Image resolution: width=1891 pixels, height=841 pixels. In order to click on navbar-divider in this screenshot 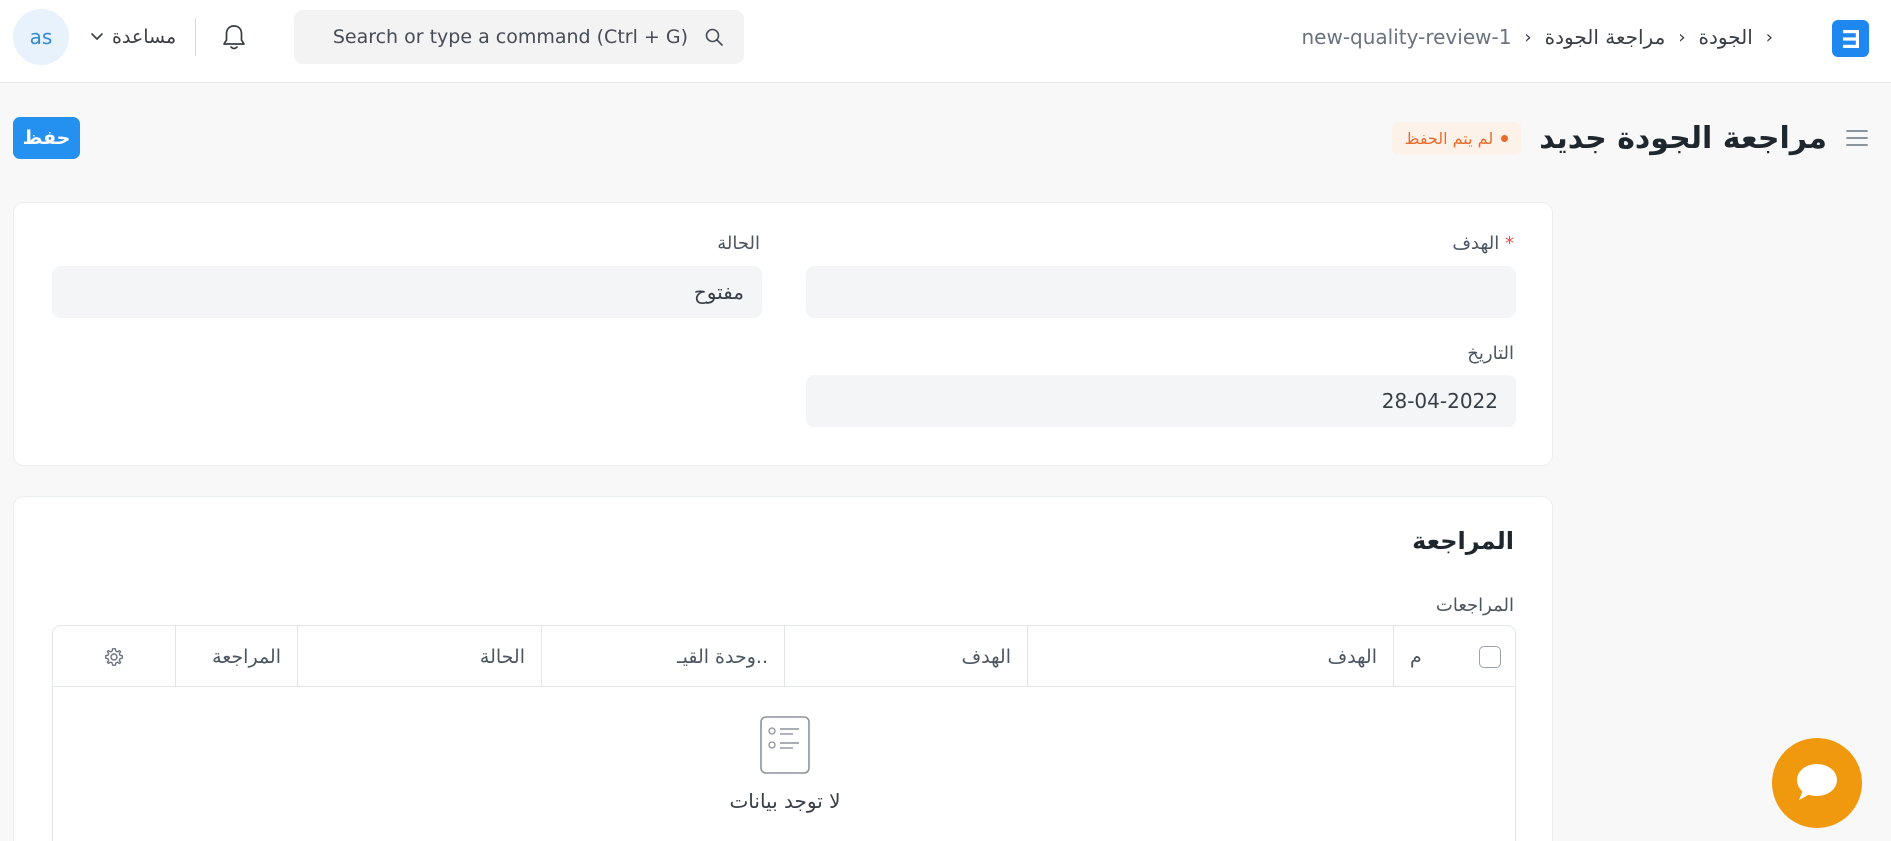, I will do `click(195, 37)`.